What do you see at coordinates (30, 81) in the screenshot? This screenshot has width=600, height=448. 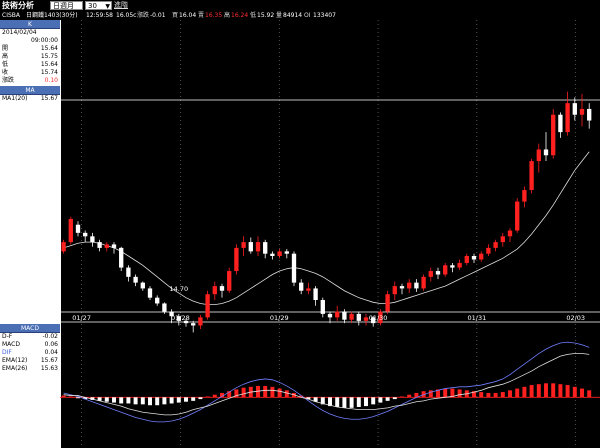 I see `change-row: 漲跌 0.10` at bounding box center [30, 81].